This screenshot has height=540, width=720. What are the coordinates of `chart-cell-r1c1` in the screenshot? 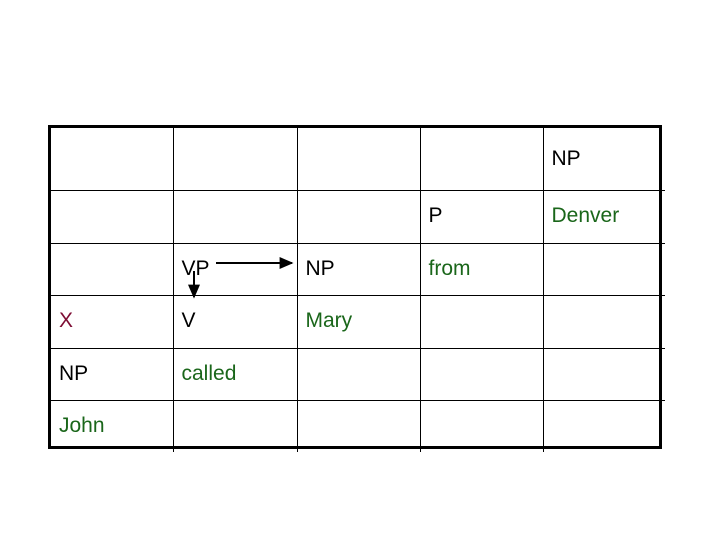 It's located at (235, 216).